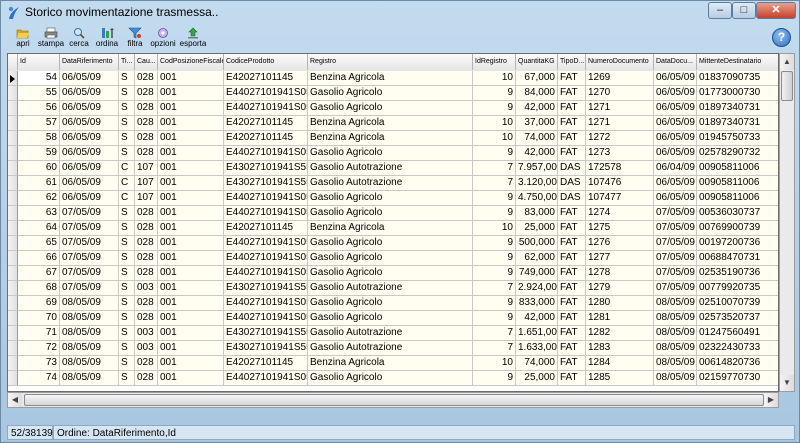 This screenshot has width=800, height=443. I want to click on cell-numero-documento: 172578, so click(620, 168).